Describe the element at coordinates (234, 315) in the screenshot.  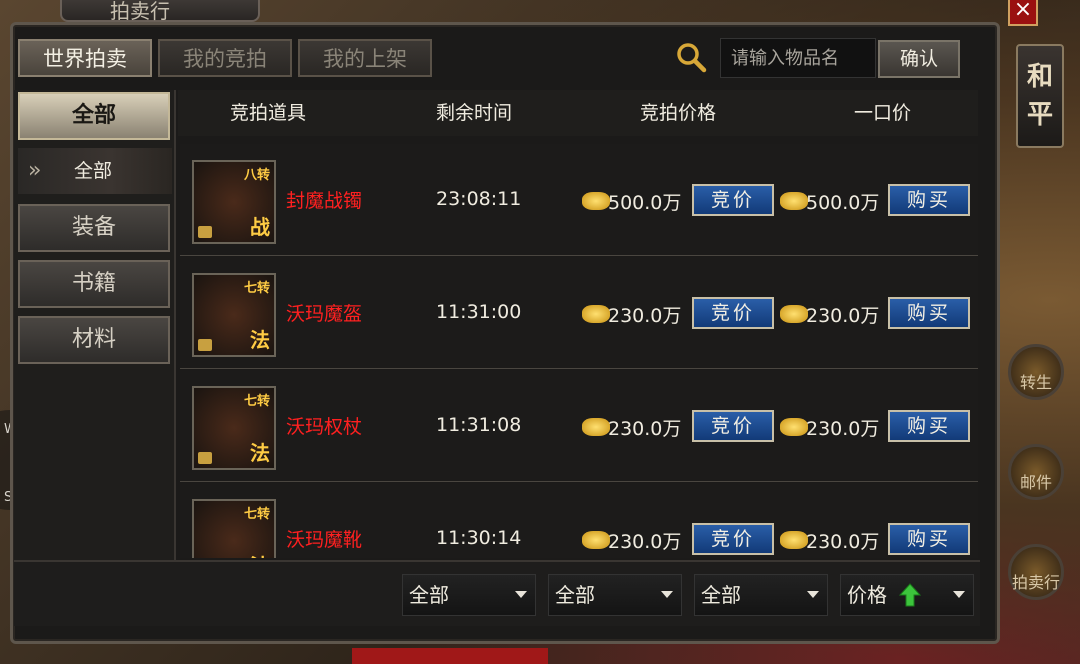
I see `item-icon-helmet: 七转 法` at that location.